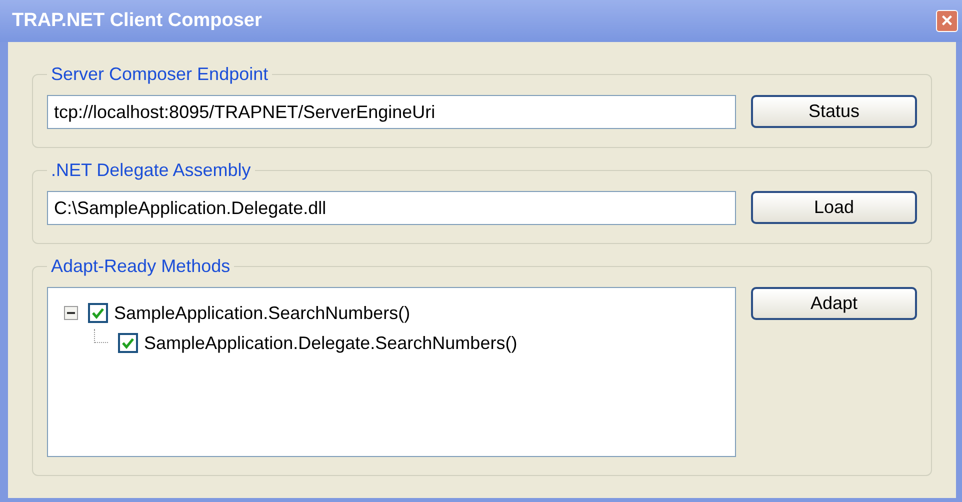 The image size is (962, 502). What do you see at coordinates (834, 207) in the screenshot?
I see `action-button: Load` at bounding box center [834, 207].